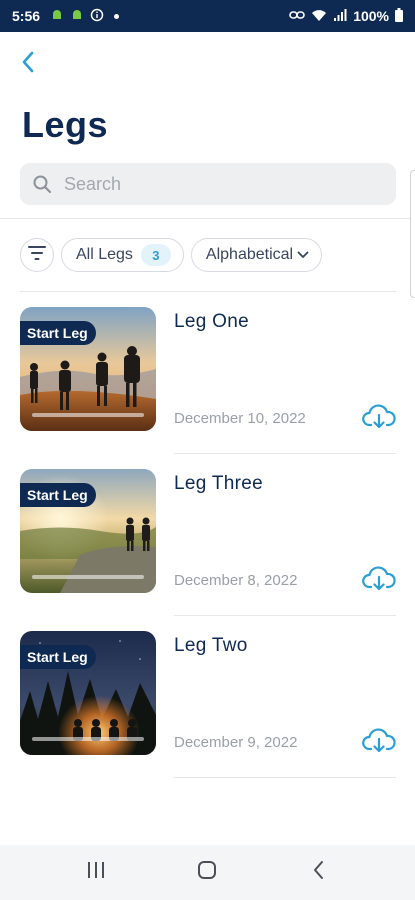 This screenshot has height=900, width=415. I want to click on search-input, so click(214, 184).